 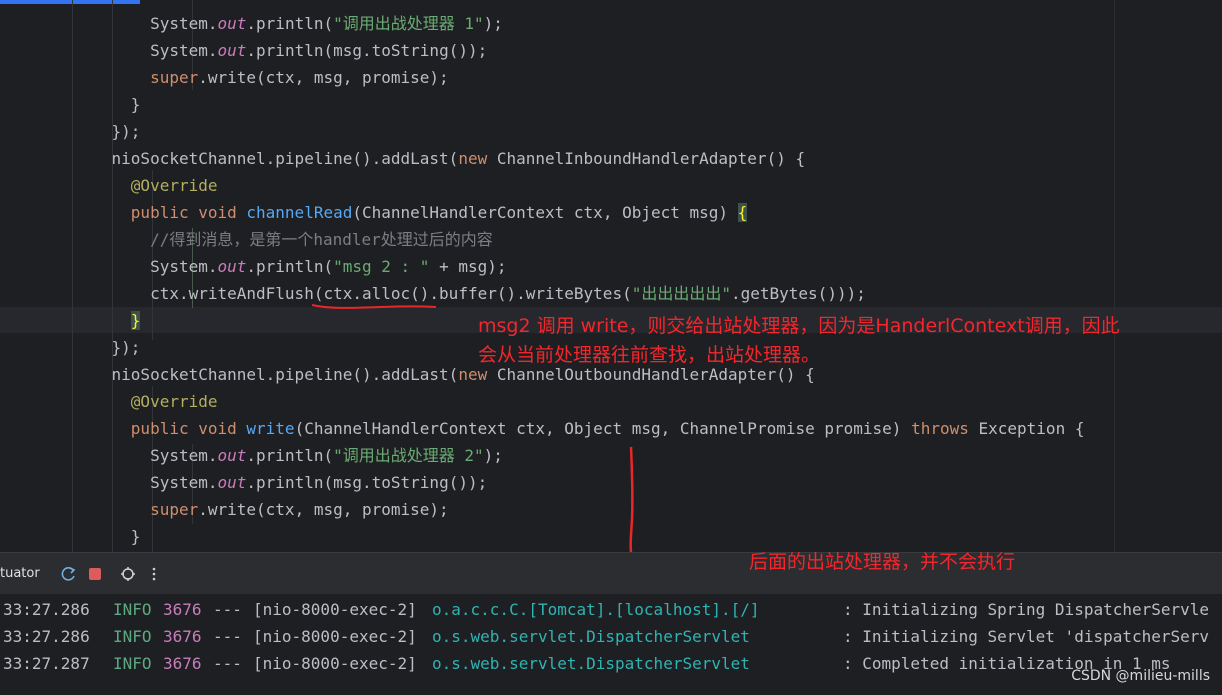 What do you see at coordinates (128, 574) in the screenshot?
I see `debug-settings-icon` at bounding box center [128, 574].